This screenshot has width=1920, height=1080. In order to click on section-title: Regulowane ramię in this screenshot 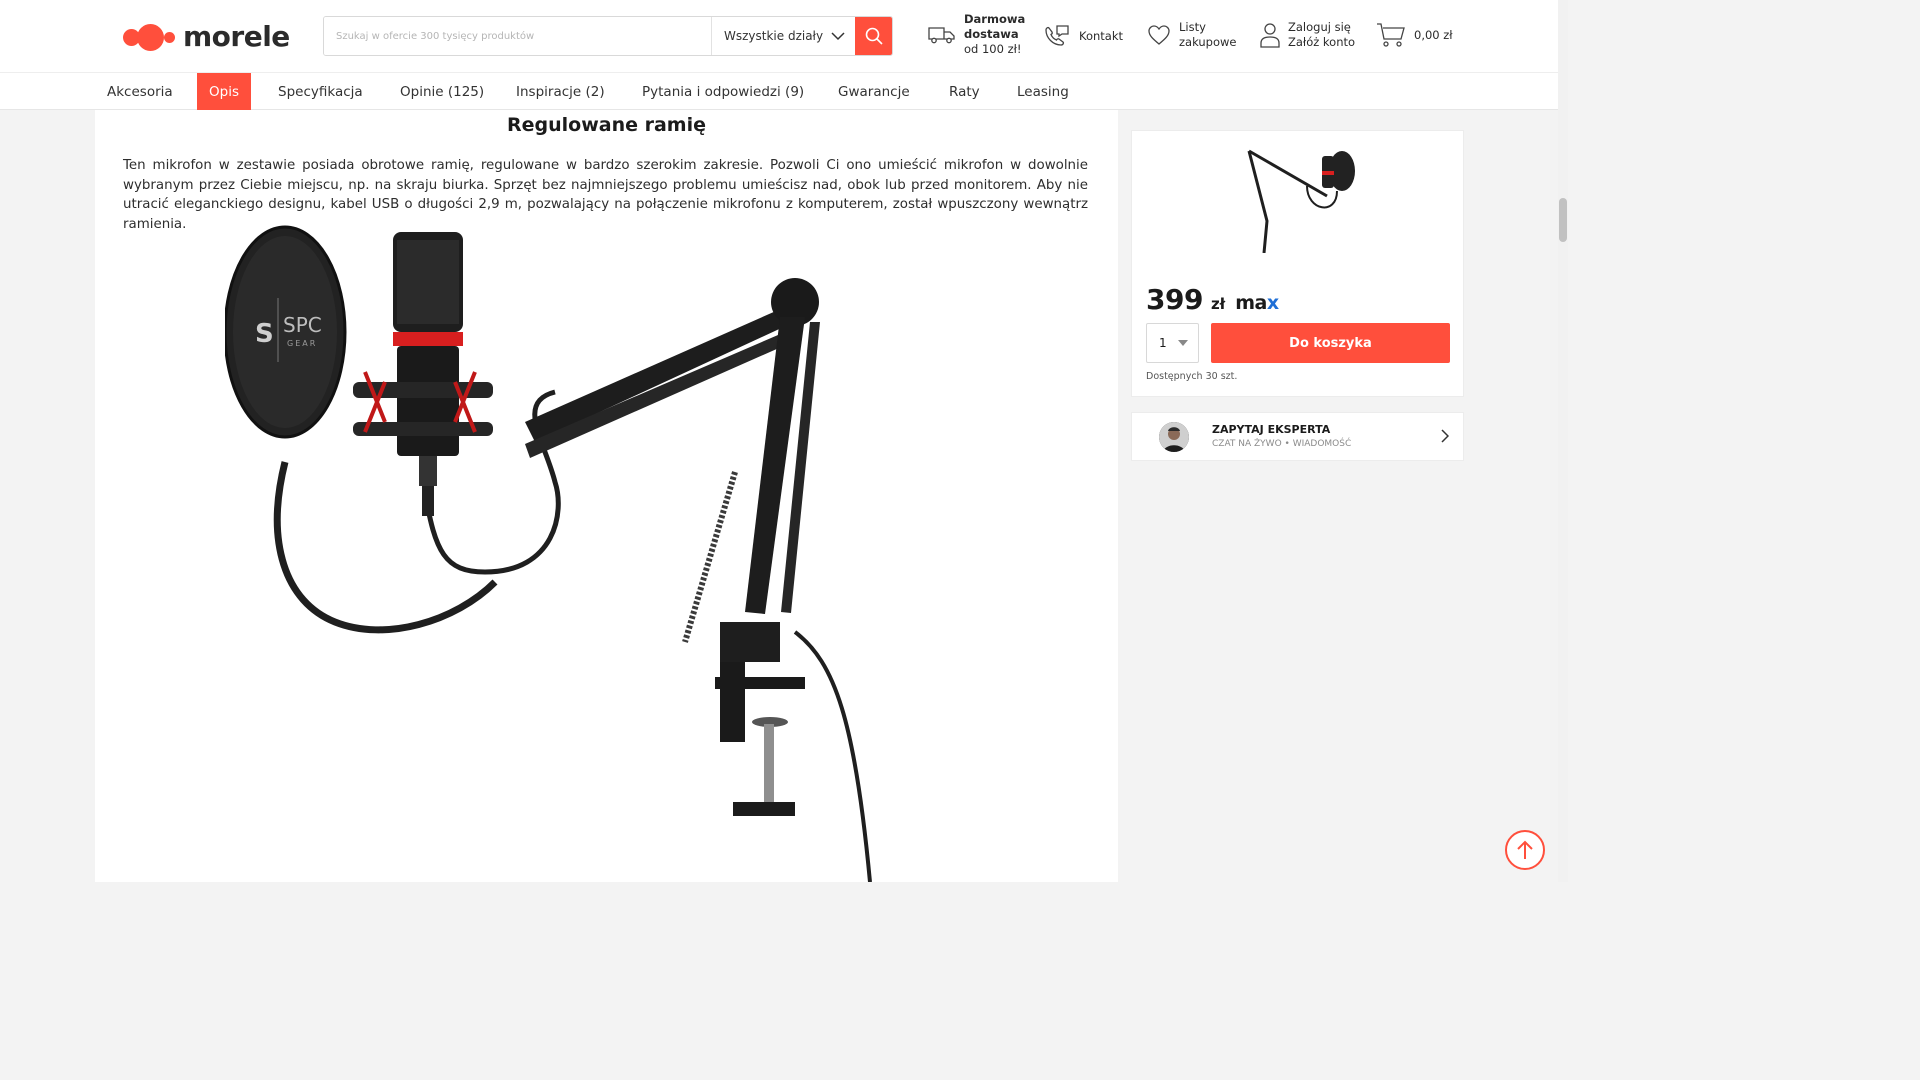, I will do `click(606, 125)`.